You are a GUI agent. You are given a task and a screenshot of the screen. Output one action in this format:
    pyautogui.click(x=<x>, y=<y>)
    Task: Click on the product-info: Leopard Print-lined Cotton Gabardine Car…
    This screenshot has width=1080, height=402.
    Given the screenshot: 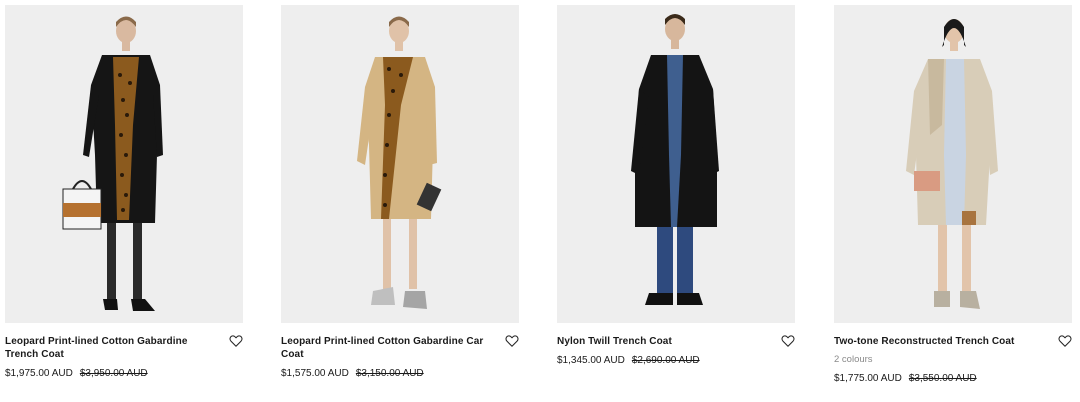 What is the action you would take?
    pyautogui.click(x=400, y=357)
    